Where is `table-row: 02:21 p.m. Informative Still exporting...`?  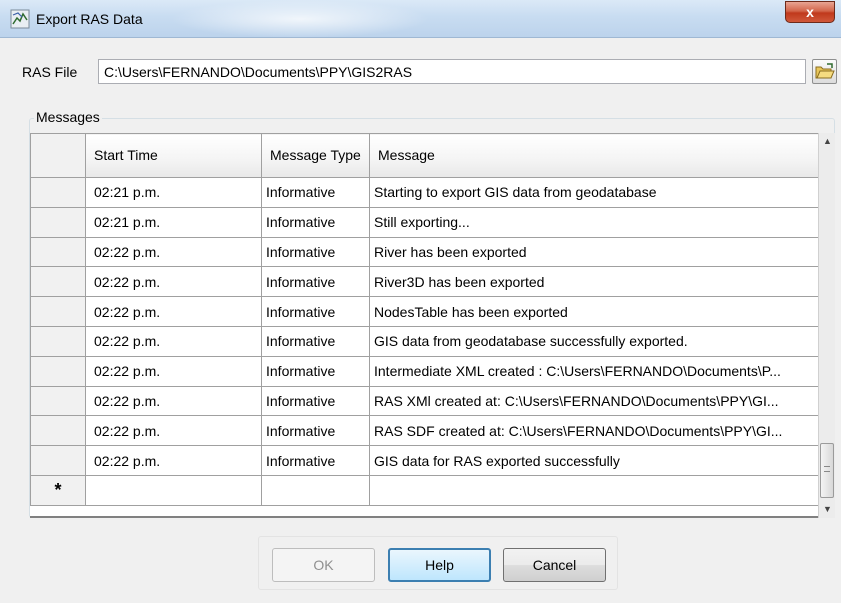 table-row: 02:21 p.m. Informative Still exporting... is located at coordinates (424, 222).